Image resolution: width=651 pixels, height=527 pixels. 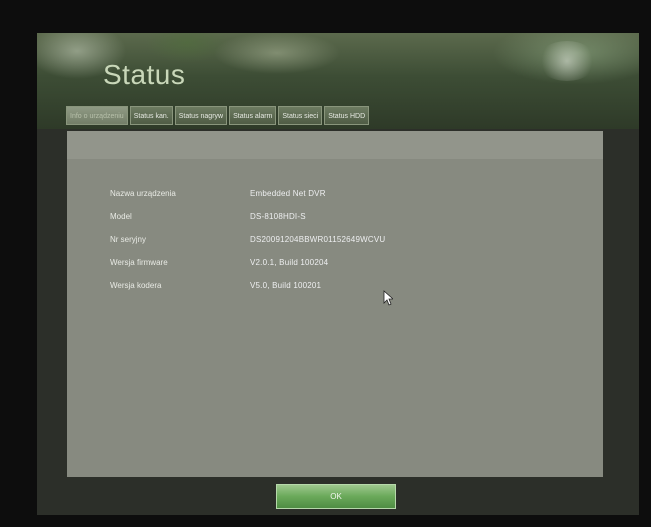 What do you see at coordinates (288, 193) in the screenshot?
I see `info-value: Embedded Net DVR` at bounding box center [288, 193].